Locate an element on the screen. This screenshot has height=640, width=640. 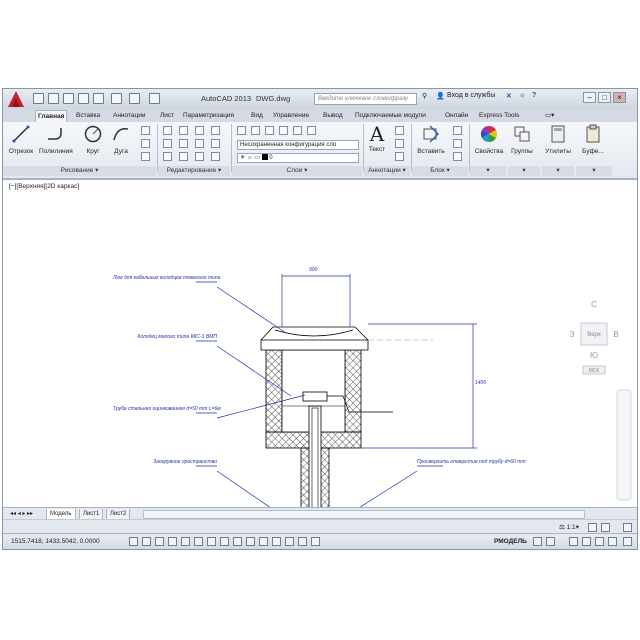
3d-osnap-icon is located at coordinates (211, 541).